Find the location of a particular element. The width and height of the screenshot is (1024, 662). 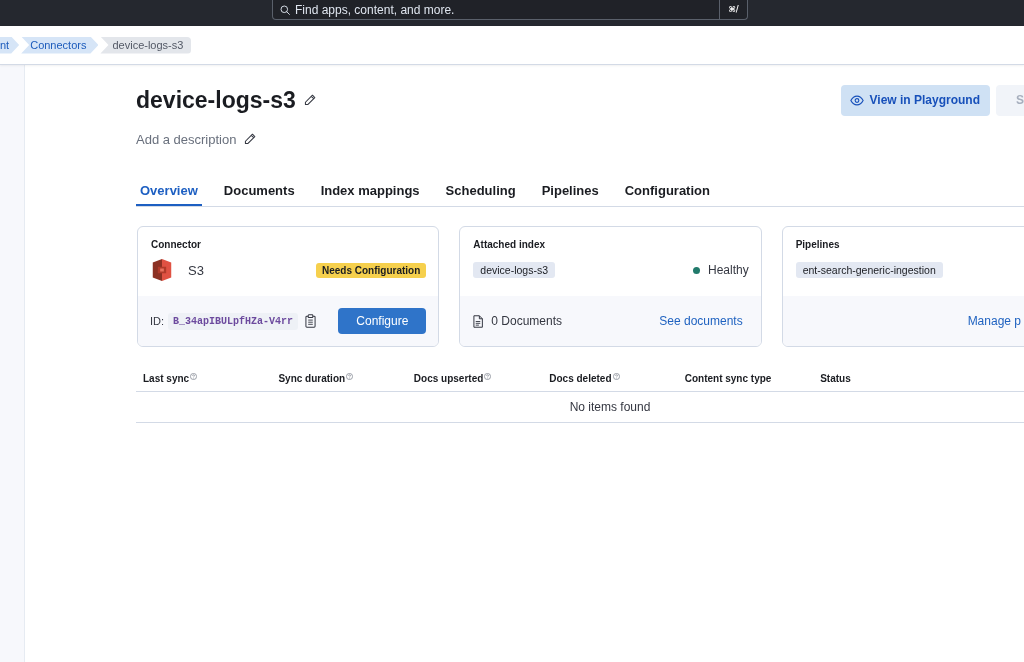

tab: Scheduling is located at coordinates (480, 191).